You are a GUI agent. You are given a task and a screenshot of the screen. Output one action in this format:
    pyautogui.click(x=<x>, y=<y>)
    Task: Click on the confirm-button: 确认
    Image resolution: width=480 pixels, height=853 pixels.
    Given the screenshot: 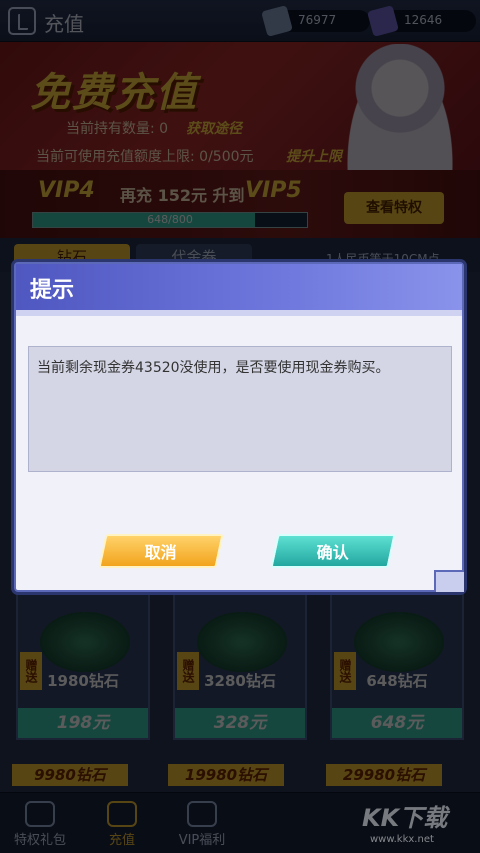 What is the action you would take?
    pyautogui.click(x=333, y=551)
    